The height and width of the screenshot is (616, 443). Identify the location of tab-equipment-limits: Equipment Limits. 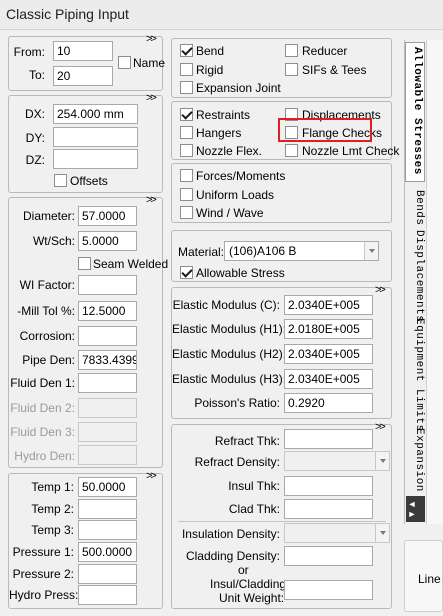
(416, 375).